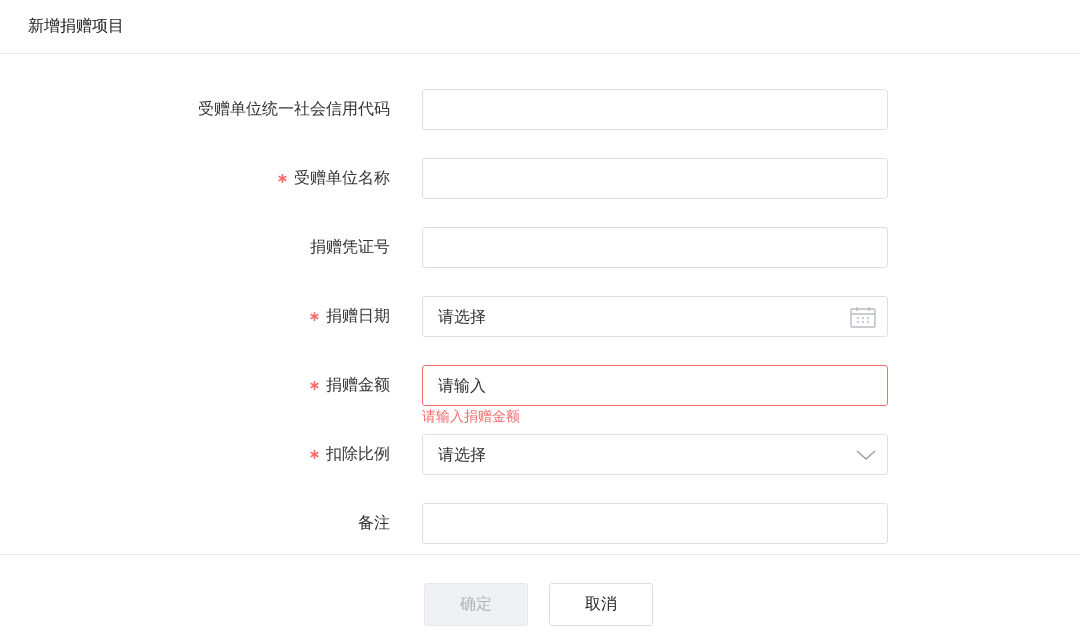  I want to click on field-label: 扣除比例, so click(358, 454).